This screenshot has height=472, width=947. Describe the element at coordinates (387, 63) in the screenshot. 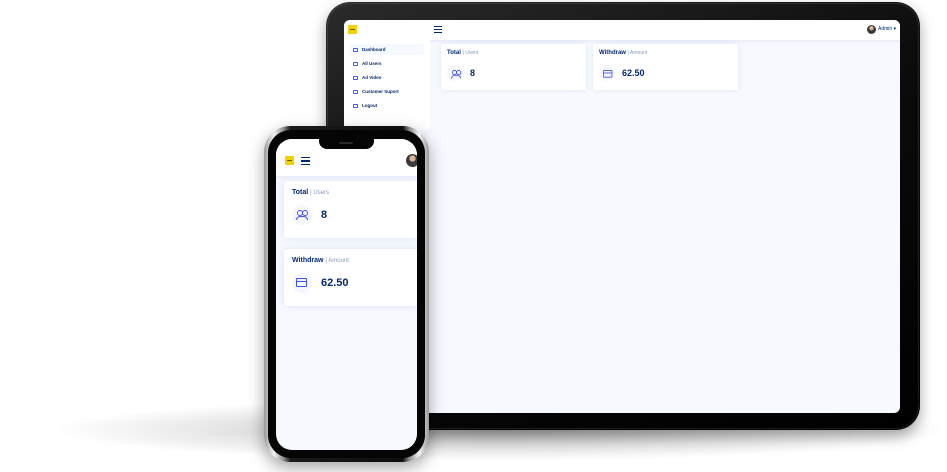

I see `sidebar-item-all-users: All Users` at that location.